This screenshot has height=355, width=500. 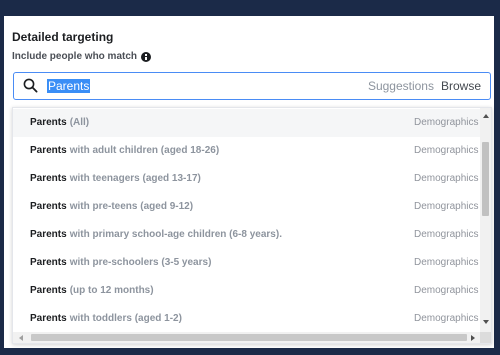 I want to click on scroll-left-arrow-icon, so click(x=21, y=337).